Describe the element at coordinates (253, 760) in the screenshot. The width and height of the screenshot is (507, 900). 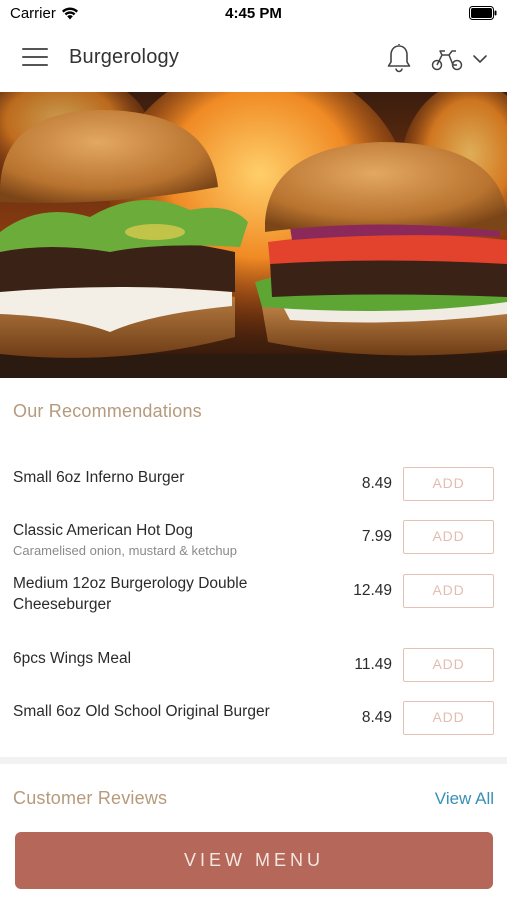
I see `section-divider` at that location.